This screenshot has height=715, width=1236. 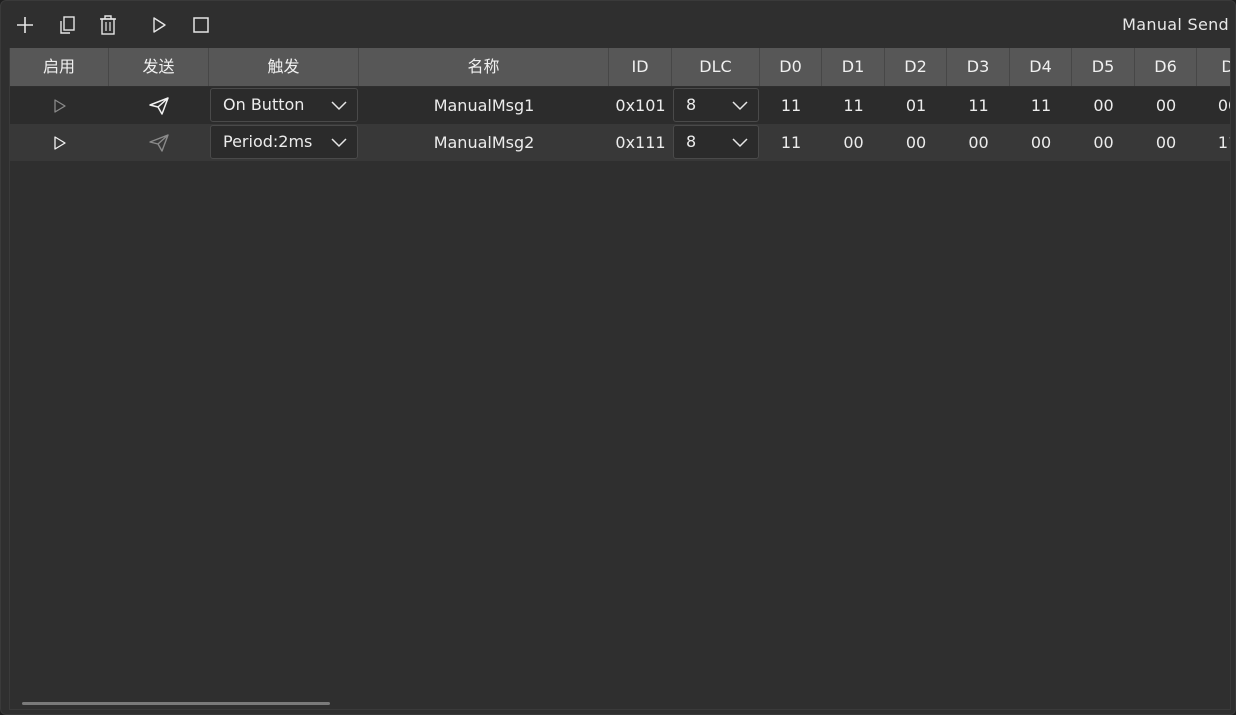 What do you see at coordinates (159, 67) in the screenshot?
I see `column-header-send: 发送` at bounding box center [159, 67].